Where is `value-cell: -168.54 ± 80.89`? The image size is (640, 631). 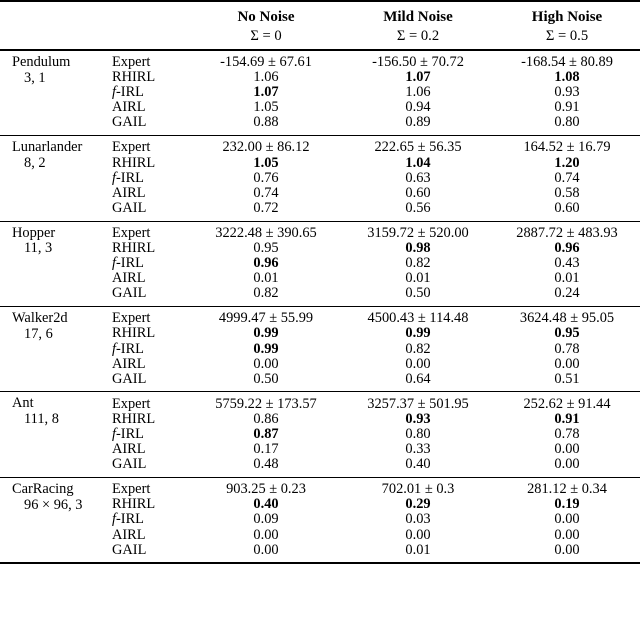 value-cell: -168.54 ± 80.89 is located at coordinates (567, 61).